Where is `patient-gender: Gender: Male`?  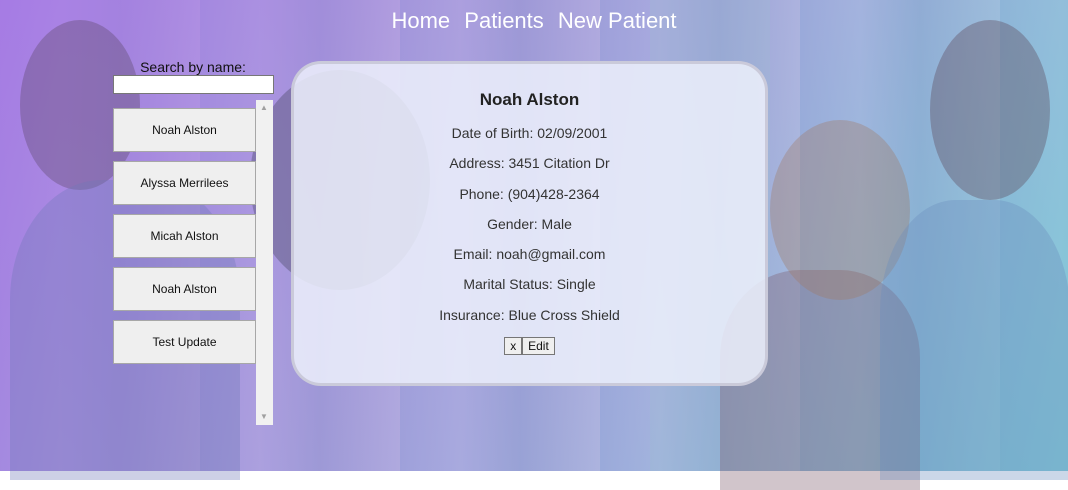 patient-gender: Gender: Male is located at coordinates (529, 223).